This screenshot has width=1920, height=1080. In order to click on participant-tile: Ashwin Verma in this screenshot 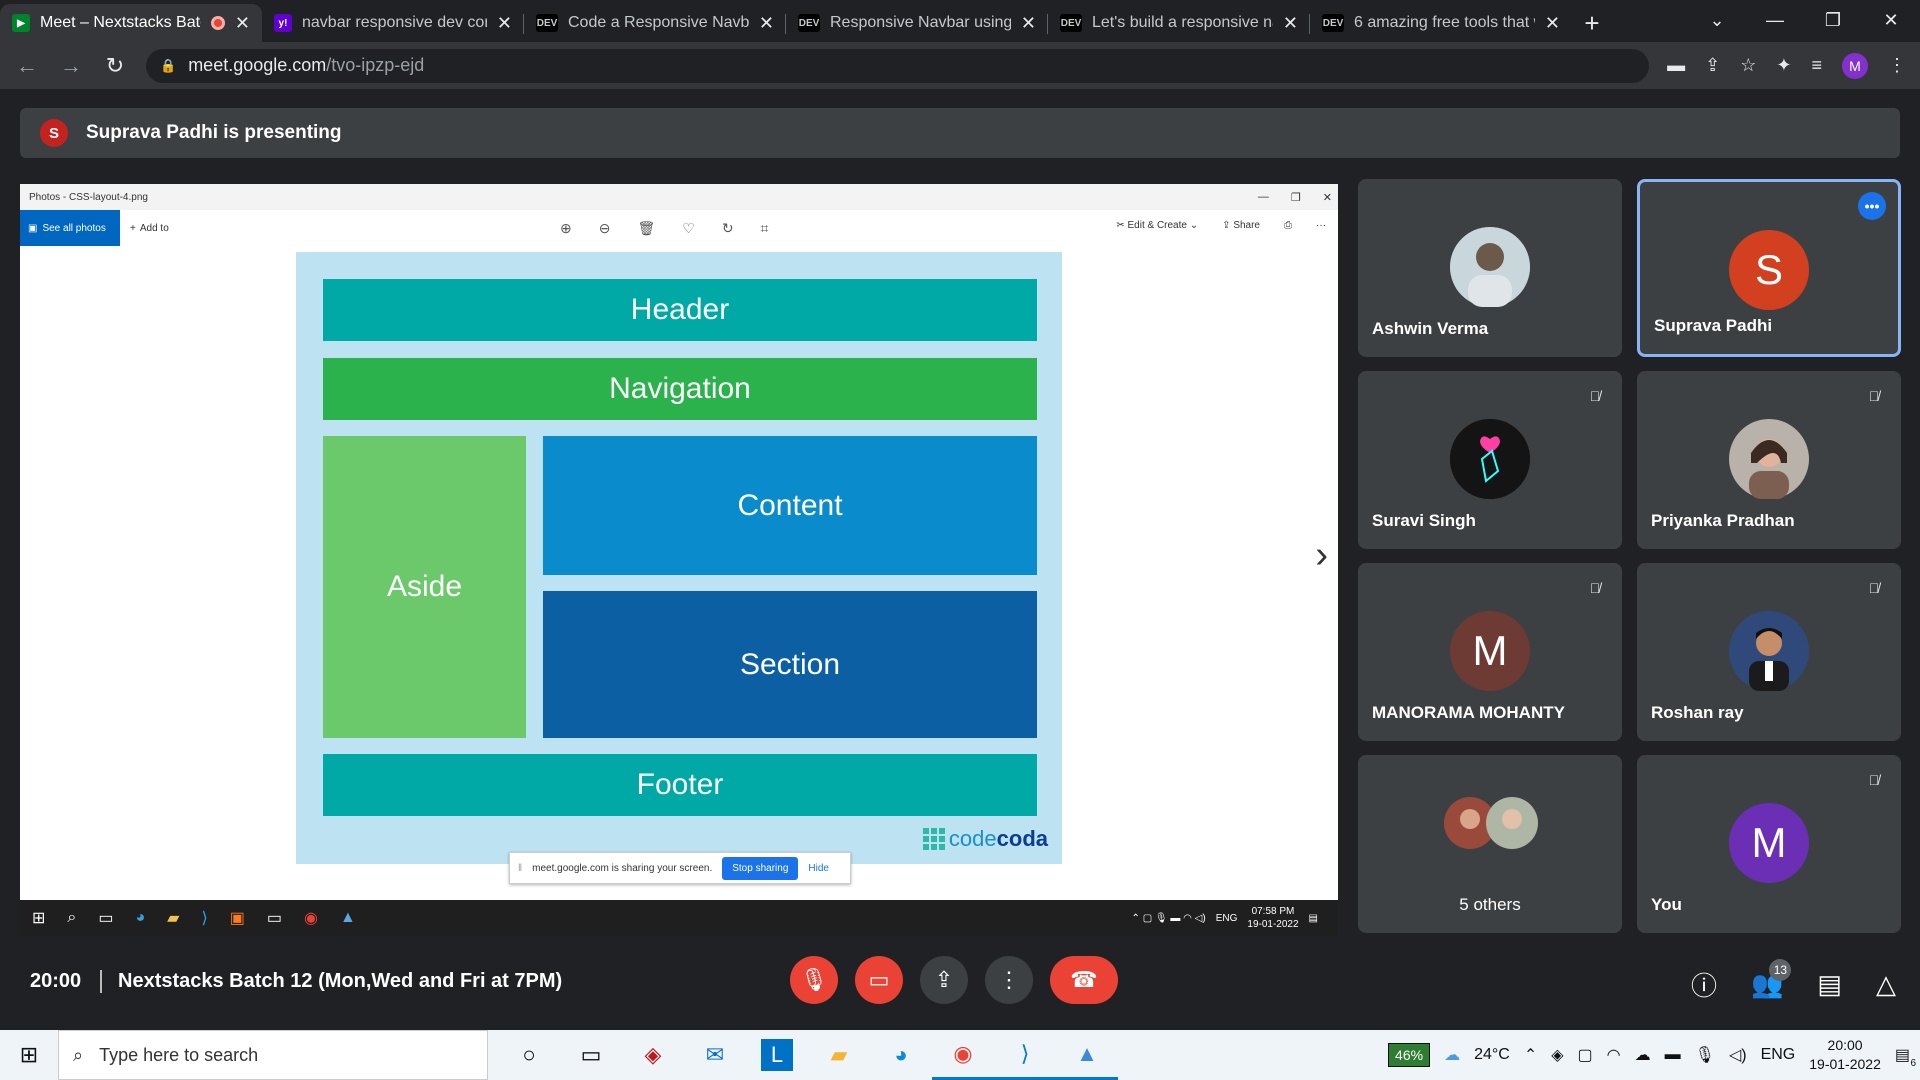, I will do `click(1490, 268)`.